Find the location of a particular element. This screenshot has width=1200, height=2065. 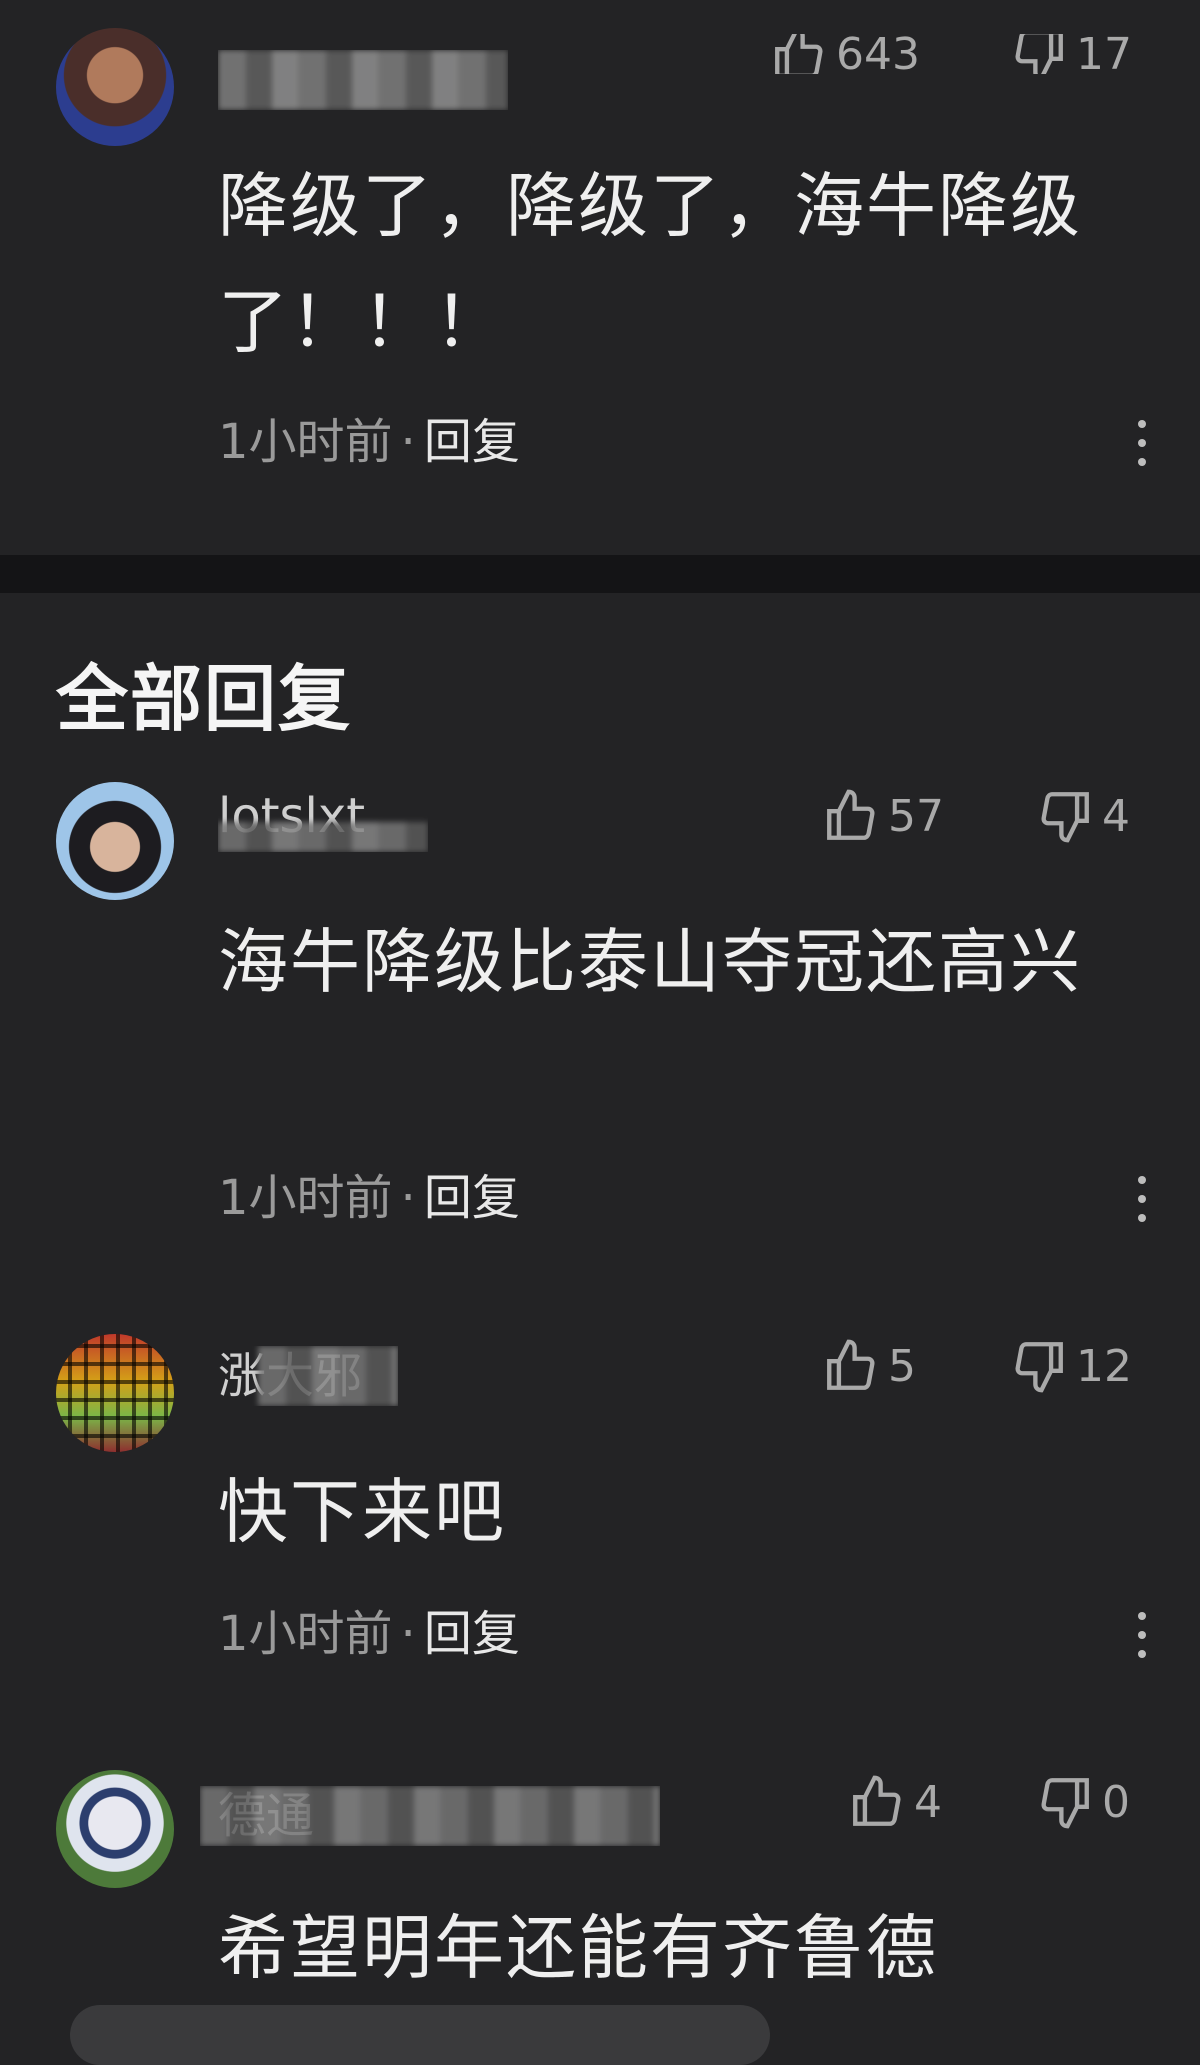

section-title: 全部回复 is located at coordinates (204, 699).